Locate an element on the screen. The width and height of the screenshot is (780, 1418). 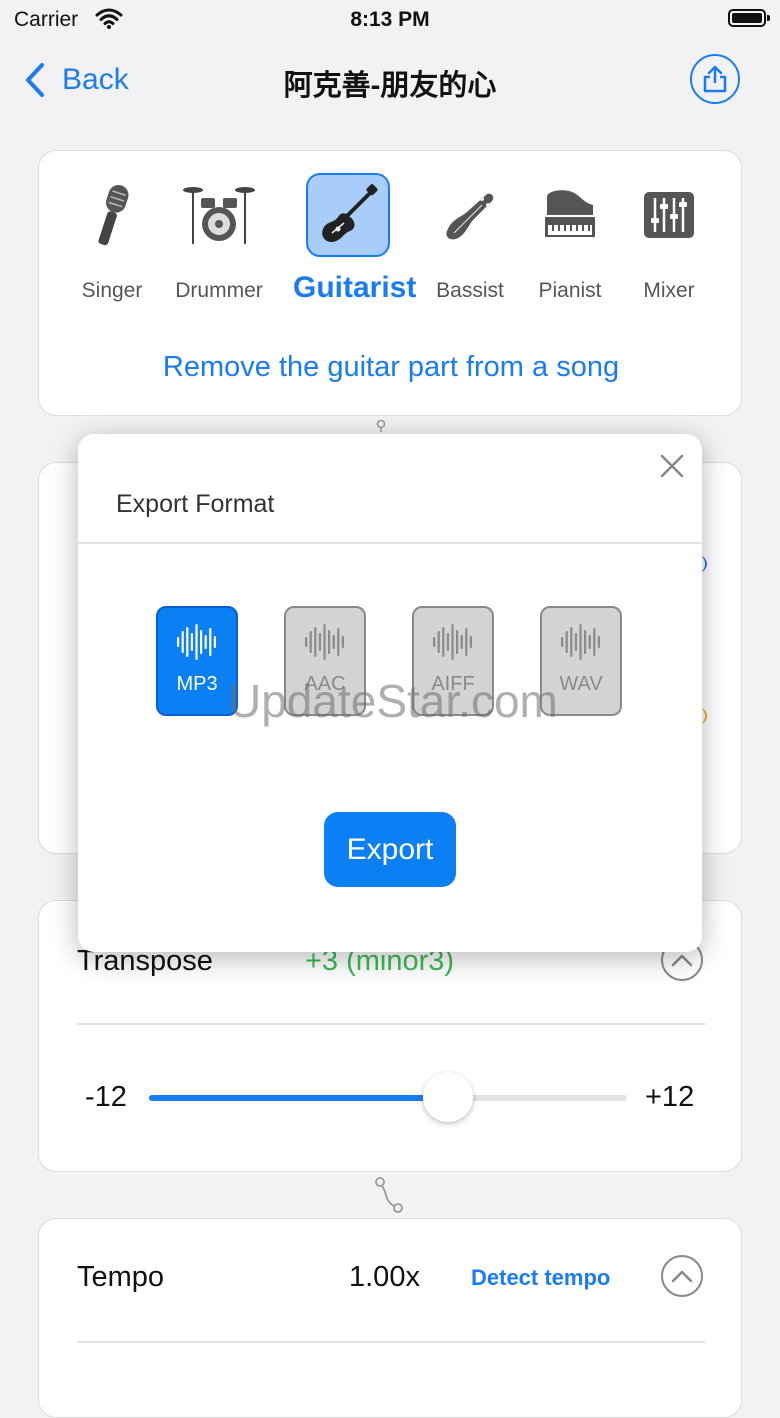
export-button: Export is located at coordinates (390, 849).